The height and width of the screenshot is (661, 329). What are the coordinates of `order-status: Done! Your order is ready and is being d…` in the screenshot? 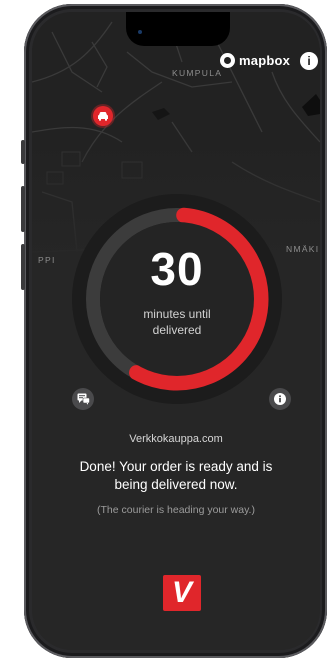 It's located at (176, 475).